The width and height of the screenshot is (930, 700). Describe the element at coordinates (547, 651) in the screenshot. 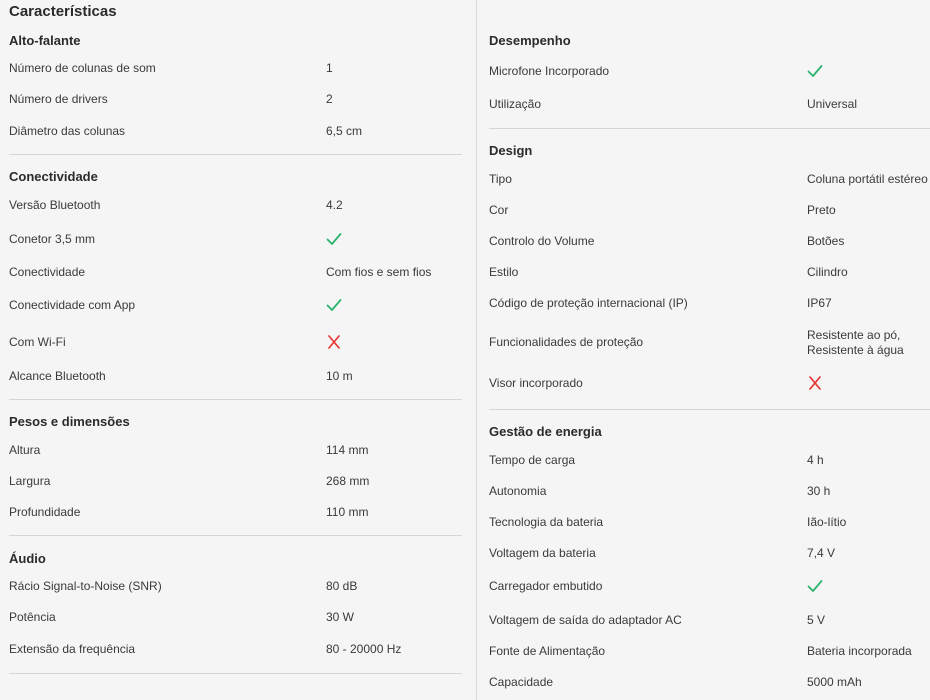

I see `spec-label: Fonte de Alimentação` at that location.